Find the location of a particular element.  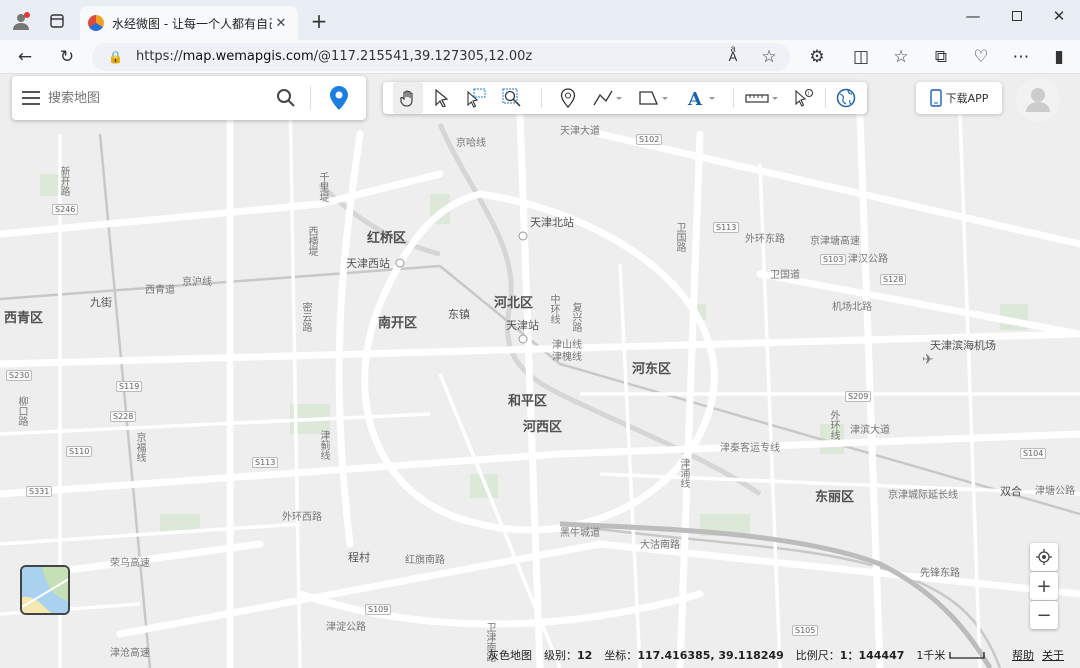

road-label: 机场北路 is located at coordinates (852, 307).